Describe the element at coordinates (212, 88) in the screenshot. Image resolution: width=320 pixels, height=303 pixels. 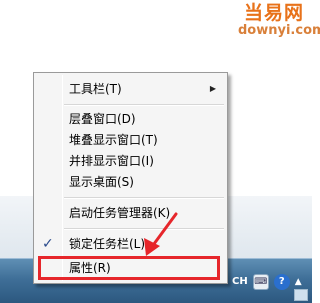
I see `submenu-arrow-icon: ▶` at that location.